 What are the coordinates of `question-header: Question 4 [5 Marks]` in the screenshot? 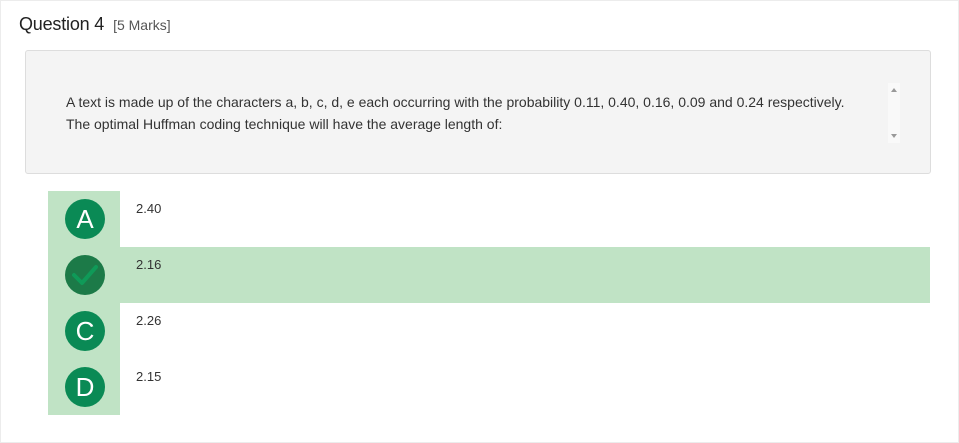 It's located at (95, 24).